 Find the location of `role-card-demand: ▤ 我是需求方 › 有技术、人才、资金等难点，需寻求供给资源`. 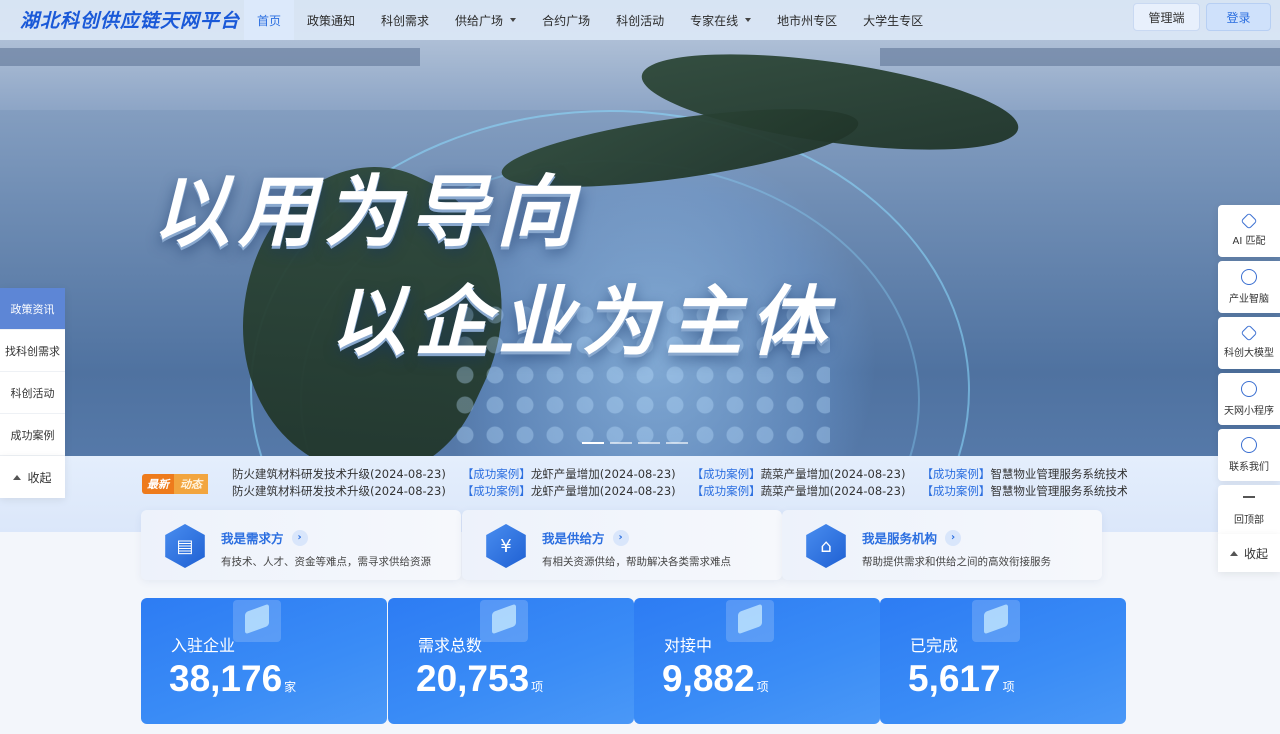

role-card-demand: ▤ 我是需求方 › 有技术、人才、资金等难点，需寻求供给资源 is located at coordinates (301, 545).